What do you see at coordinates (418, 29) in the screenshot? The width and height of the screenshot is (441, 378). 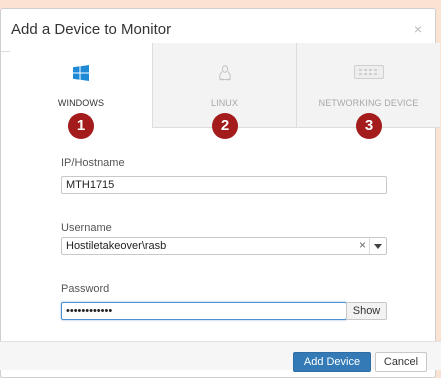 I see `close-icon: ×` at bounding box center [418, 29].